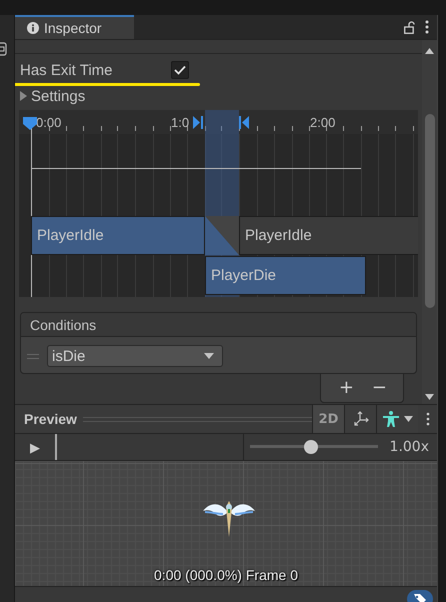  What do you see at coordinates (244, 122) in the screenshot?
I see `transition-end-icon` at bounding box center [244, 122].